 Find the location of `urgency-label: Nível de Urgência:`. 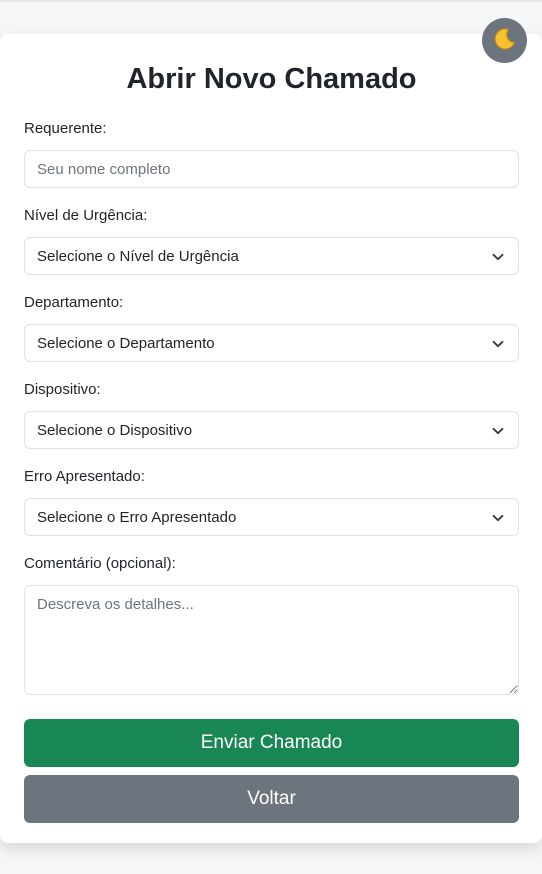

urgency-label: Nível de Urgência: is located at coordinates (86, 215).